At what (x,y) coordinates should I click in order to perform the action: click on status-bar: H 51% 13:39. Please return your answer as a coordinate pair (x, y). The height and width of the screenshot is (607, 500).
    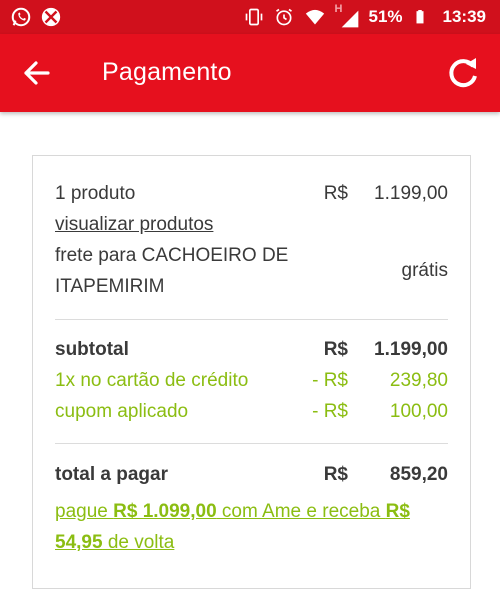
    Looking at the image, I should click on (250, 17).